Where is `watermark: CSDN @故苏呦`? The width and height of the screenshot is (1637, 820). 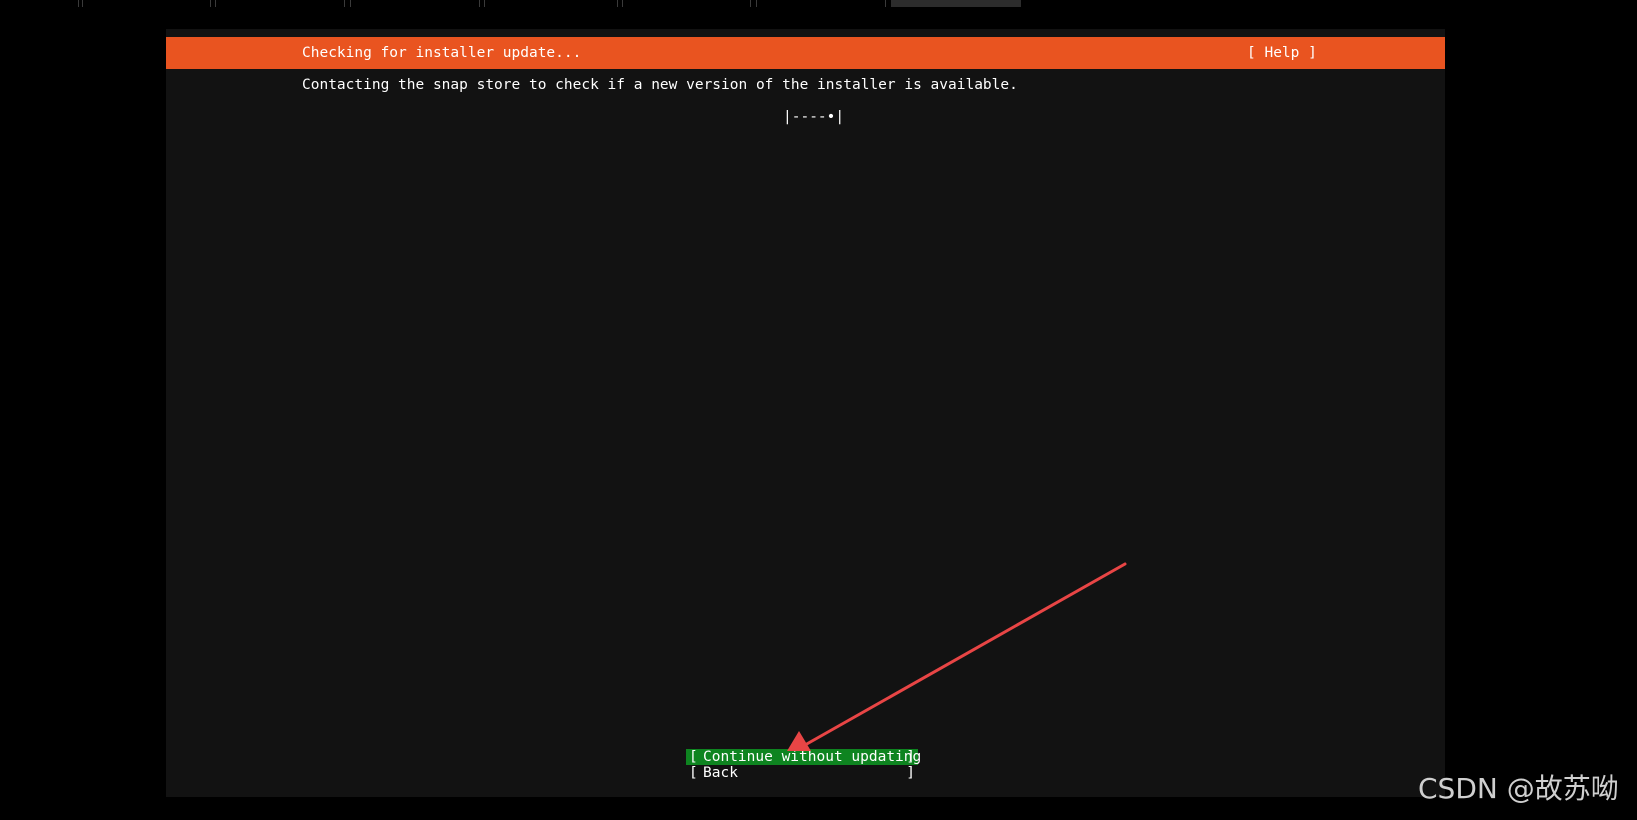
watermark: CSDN @故苏呦 is located at coordinates (1518, 788).